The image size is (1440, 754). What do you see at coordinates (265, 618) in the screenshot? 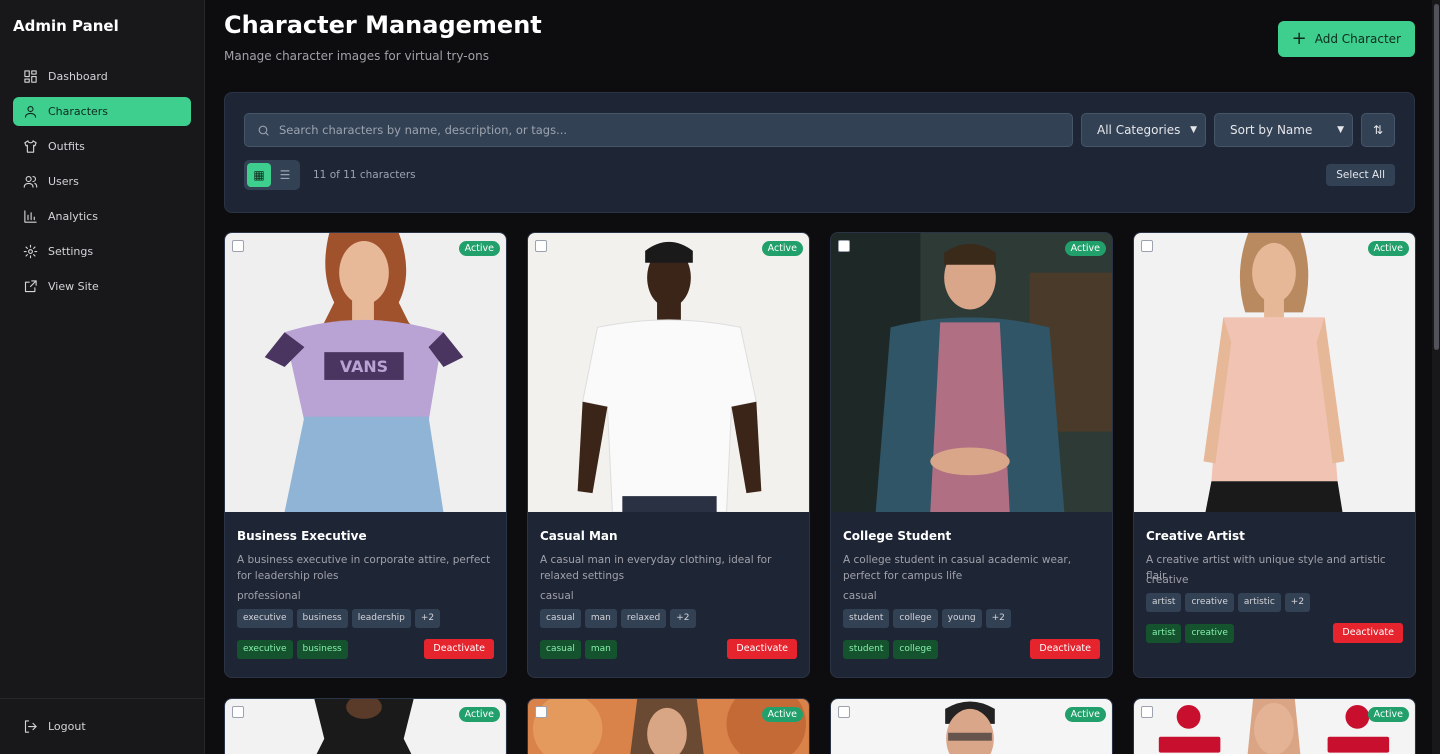
I see `tag: executive` at bounding box center [265, 618].